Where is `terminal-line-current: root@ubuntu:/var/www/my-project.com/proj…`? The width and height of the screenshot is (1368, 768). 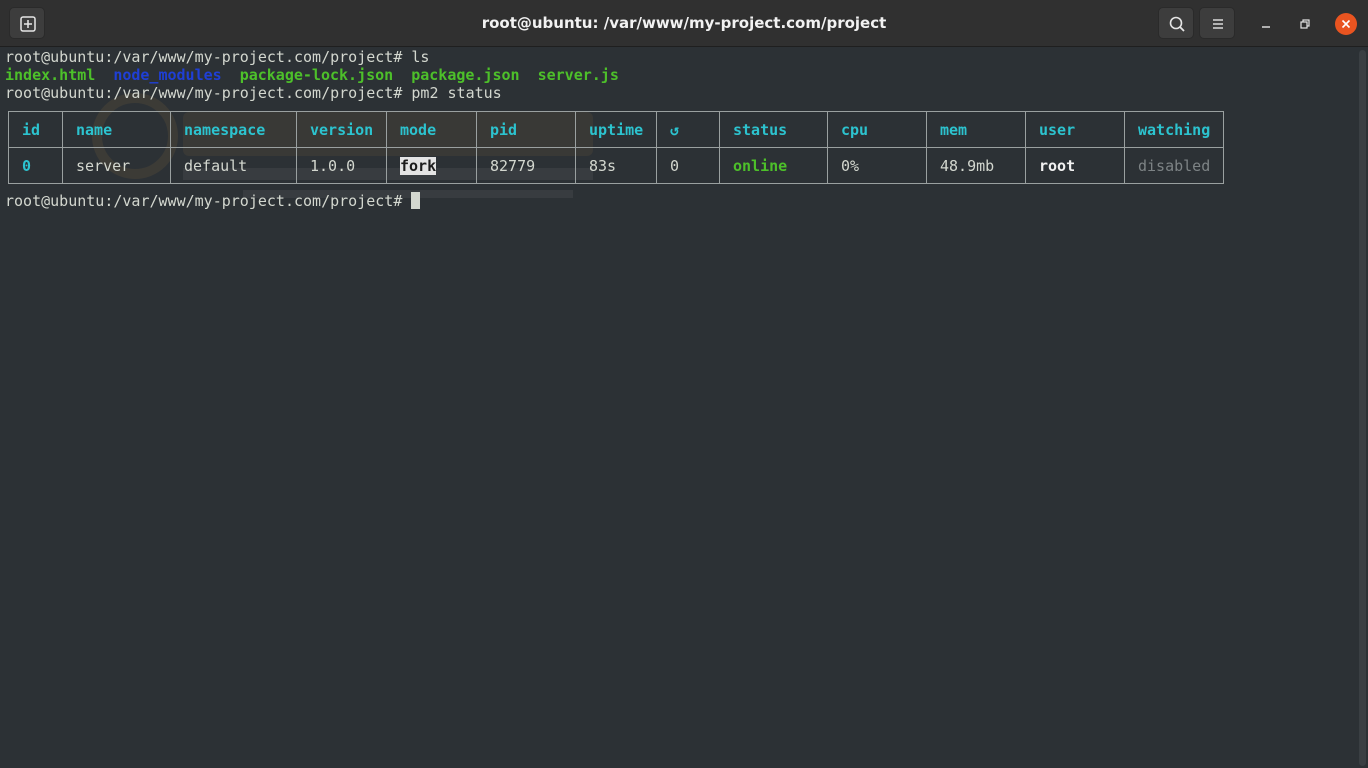 terminal-line-current: root@ubuntu:/var/www/my-project.com/proj… is located at coordinates (213, 201).